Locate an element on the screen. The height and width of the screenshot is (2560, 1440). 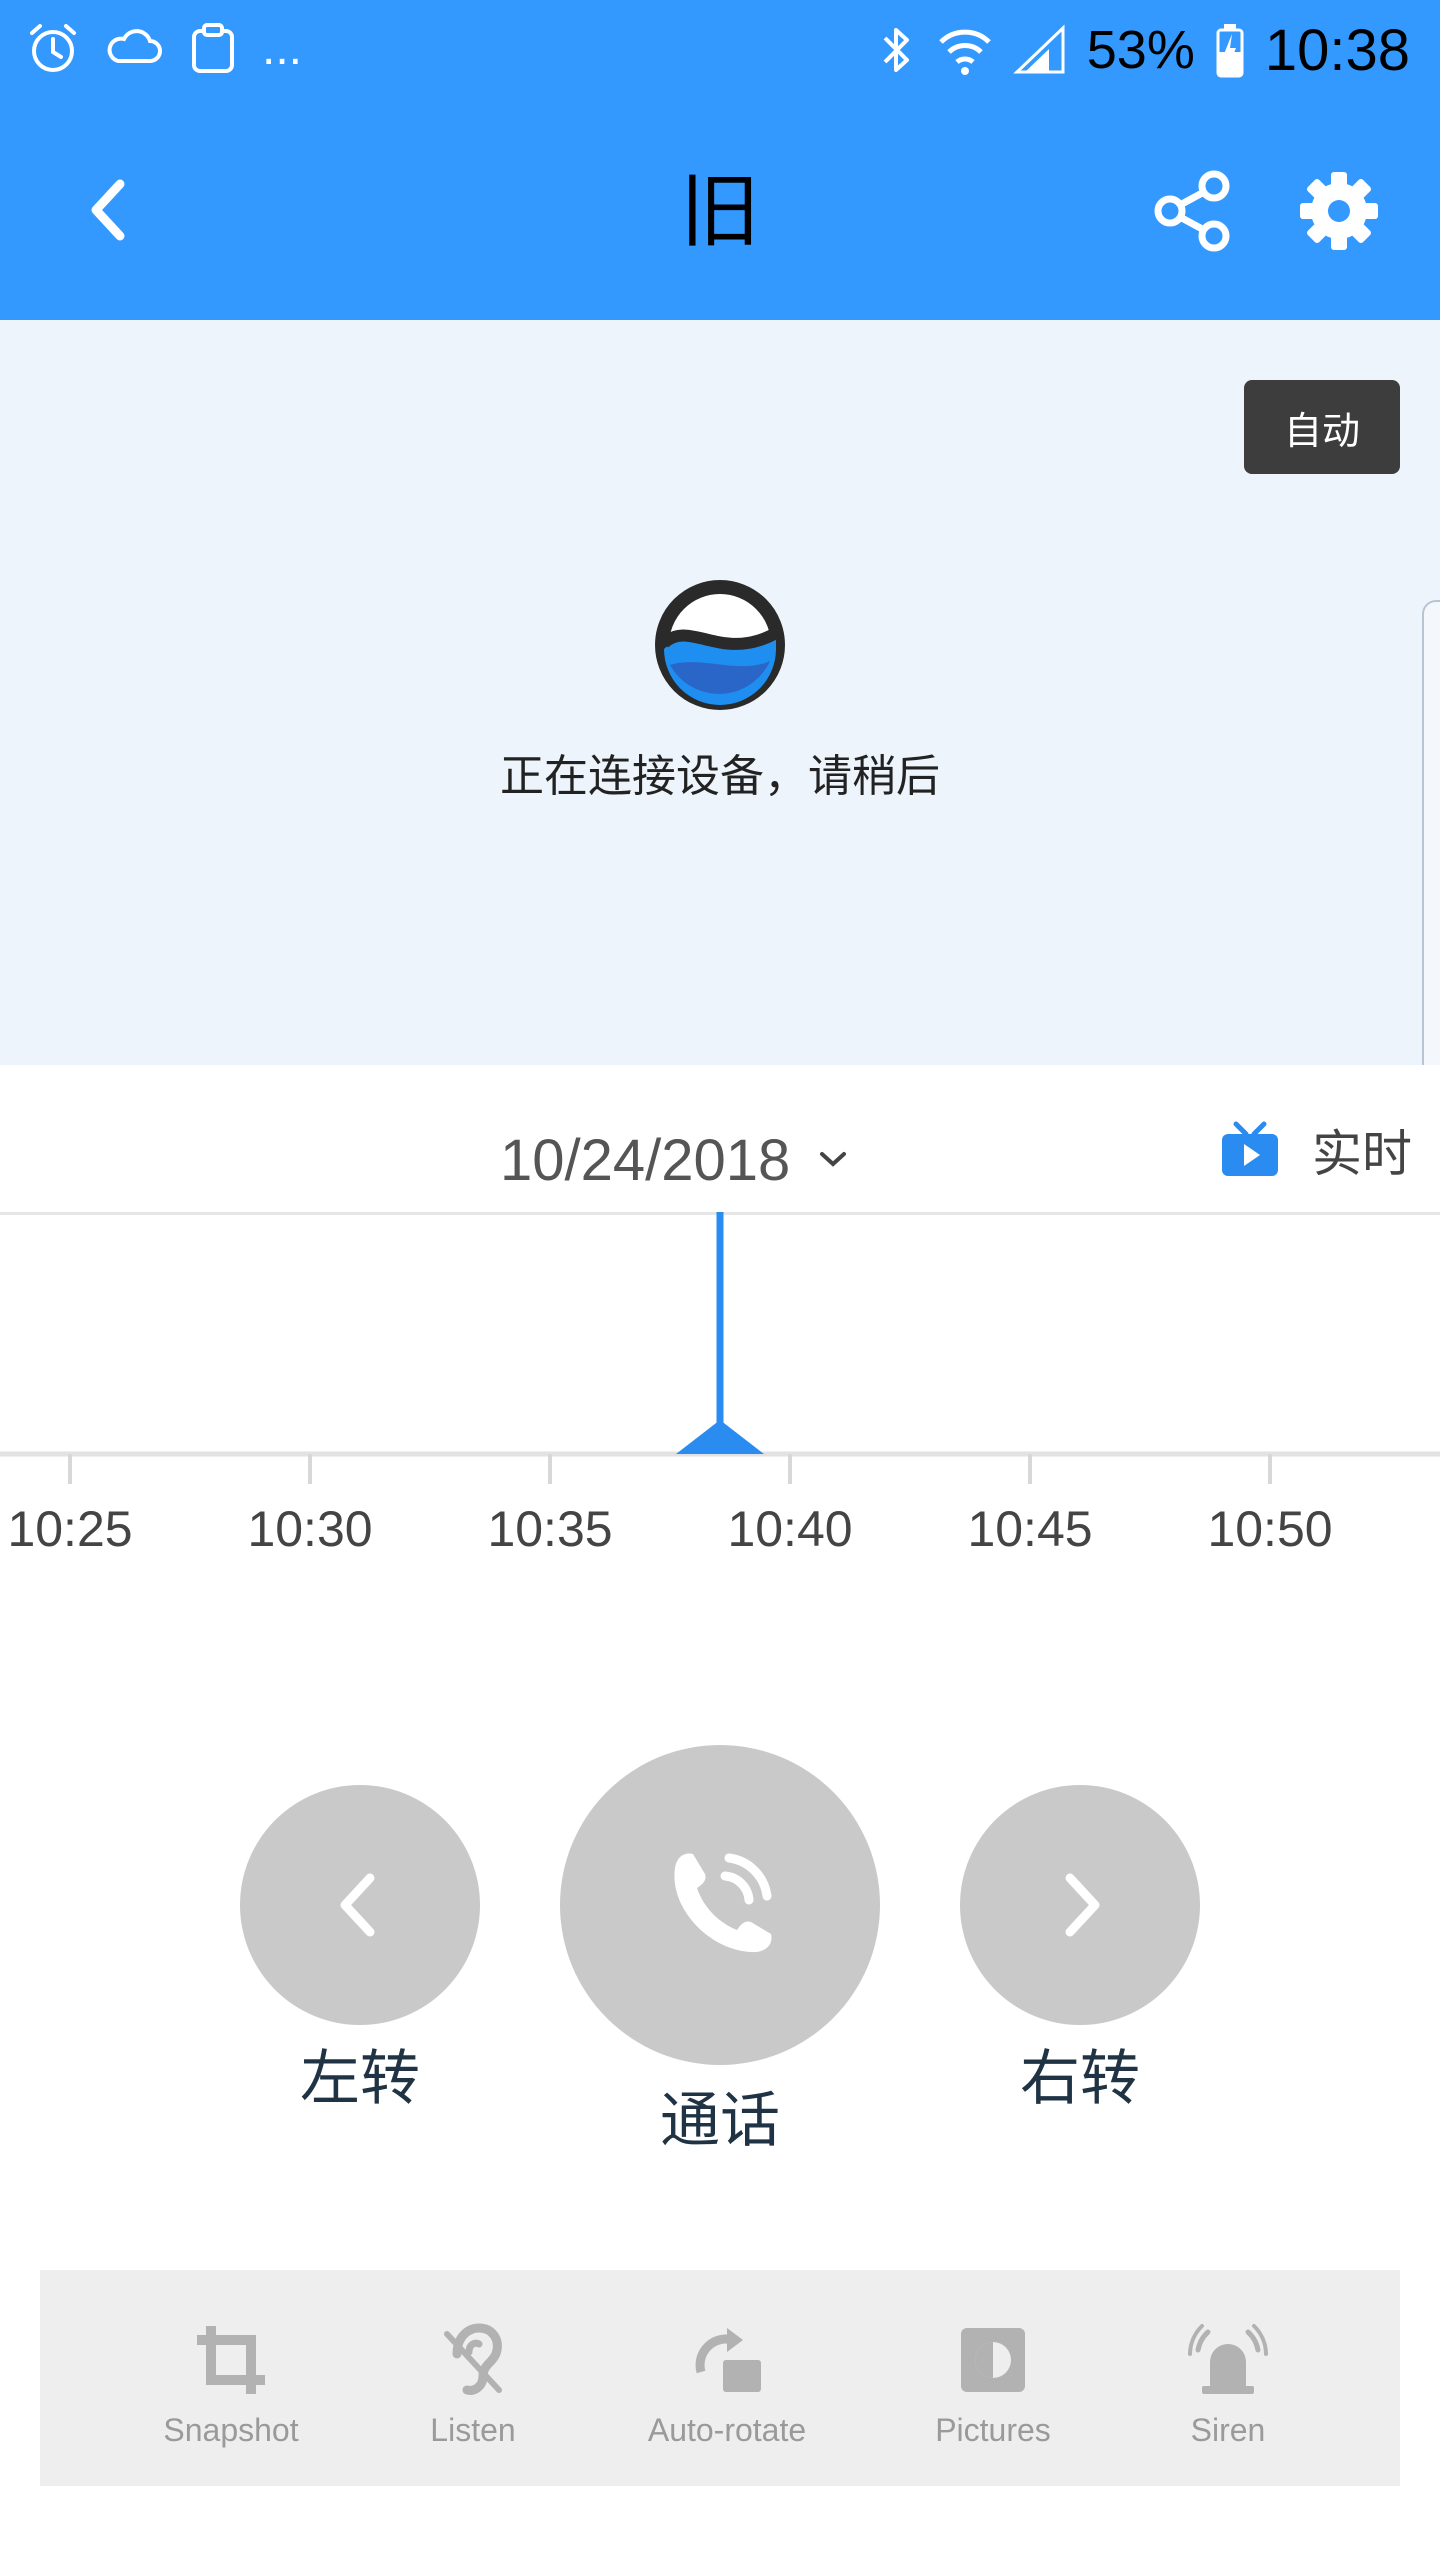
share-button is located at coordinates (1193, 211).